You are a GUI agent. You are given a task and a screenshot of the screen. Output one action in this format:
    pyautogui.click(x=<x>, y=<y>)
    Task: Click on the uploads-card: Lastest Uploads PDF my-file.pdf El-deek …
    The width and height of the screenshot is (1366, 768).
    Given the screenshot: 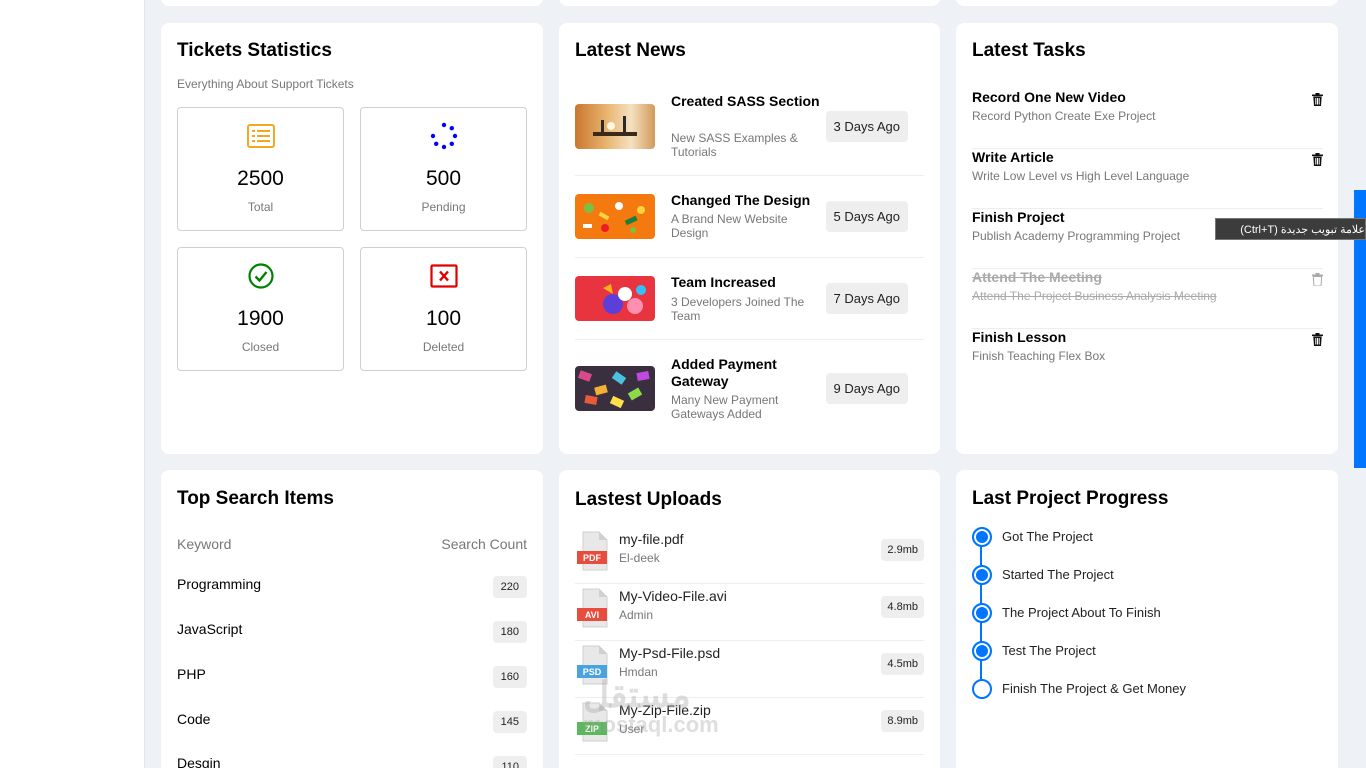 What is the action you would take?
    pyautogui.click(x=749, y=619)
    